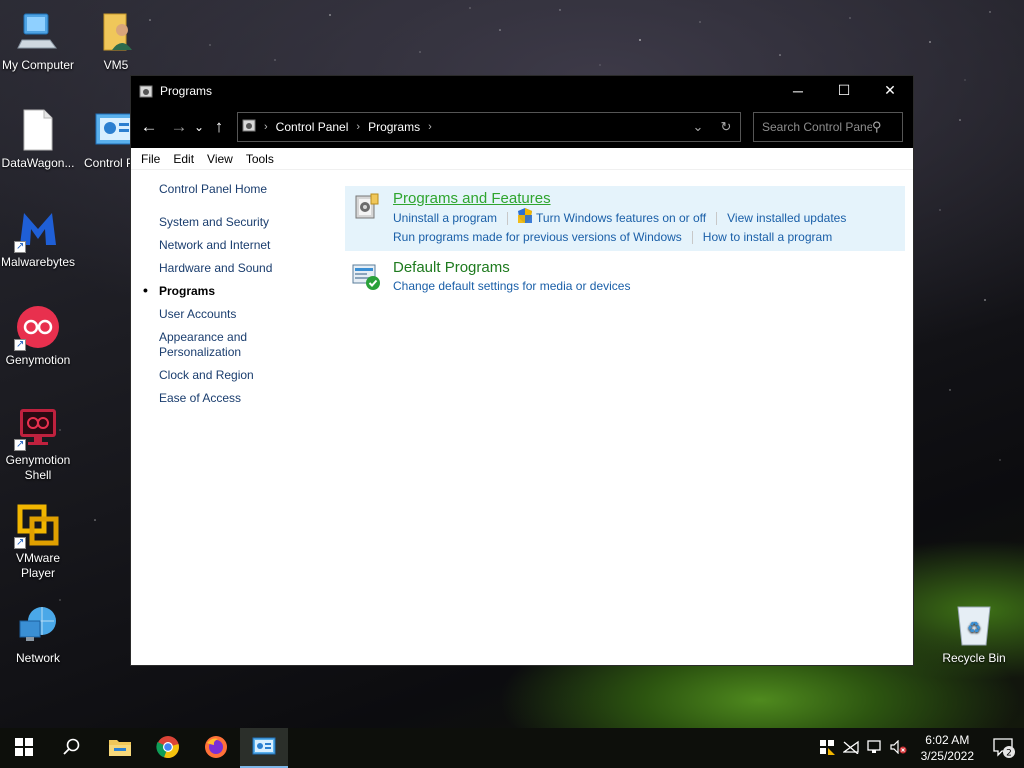 This screenshot has width=1024, height=768. Describe the element at coordinates (489, 126) in the screenshot. I see `address-bar: › Control Panel › Programs › ⌄ ↻` at that location.